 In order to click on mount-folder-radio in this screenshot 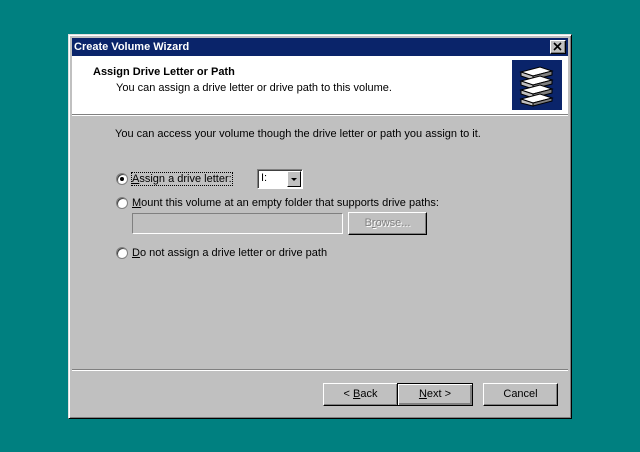, I will do `click(122, 203)`.